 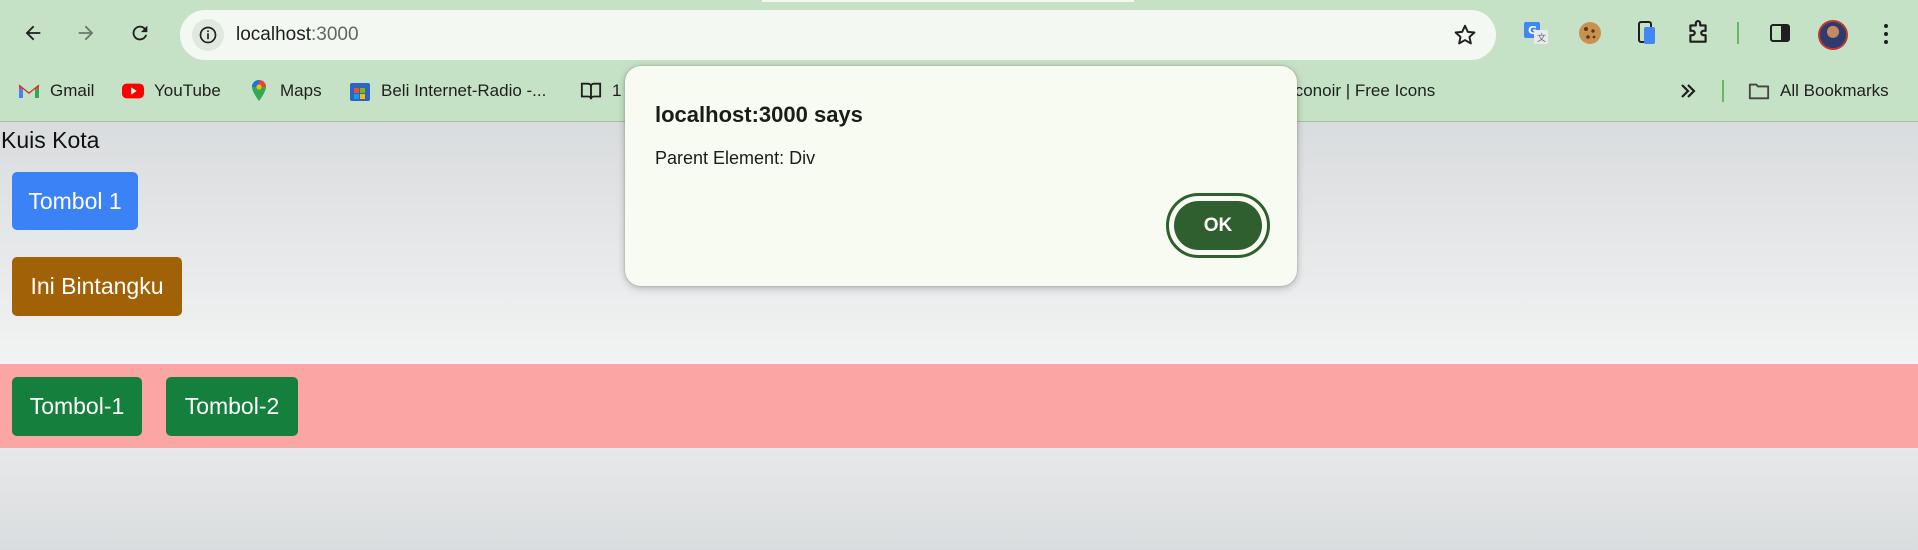 I want to click on extensions-button, so click(x=1698, y=33).